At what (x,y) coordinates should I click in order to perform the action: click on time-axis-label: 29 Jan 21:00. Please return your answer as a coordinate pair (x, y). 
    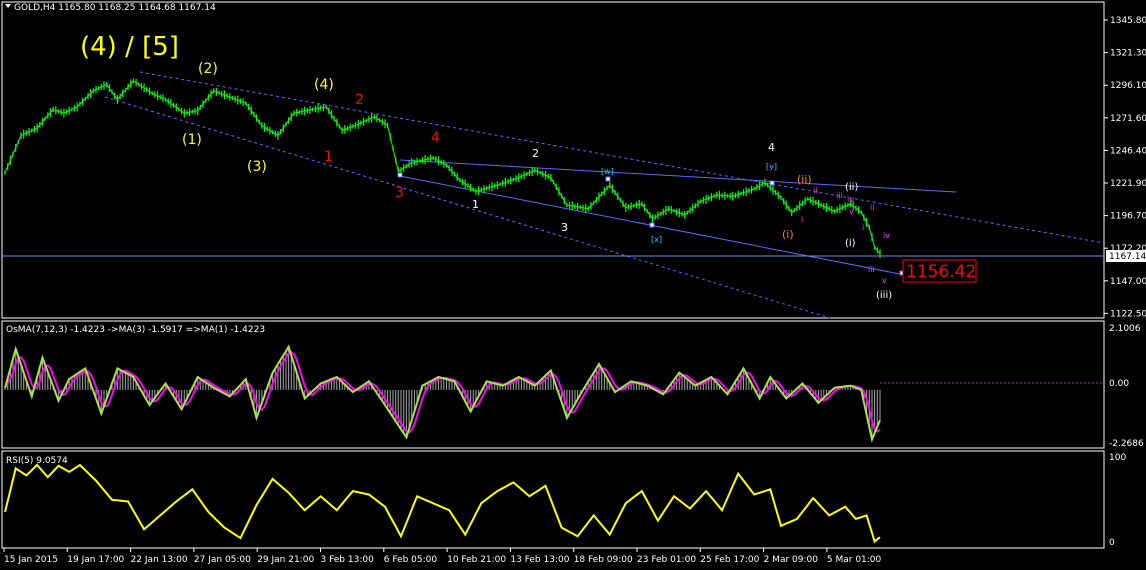
    Looking at the image, I should click on (285, 560).